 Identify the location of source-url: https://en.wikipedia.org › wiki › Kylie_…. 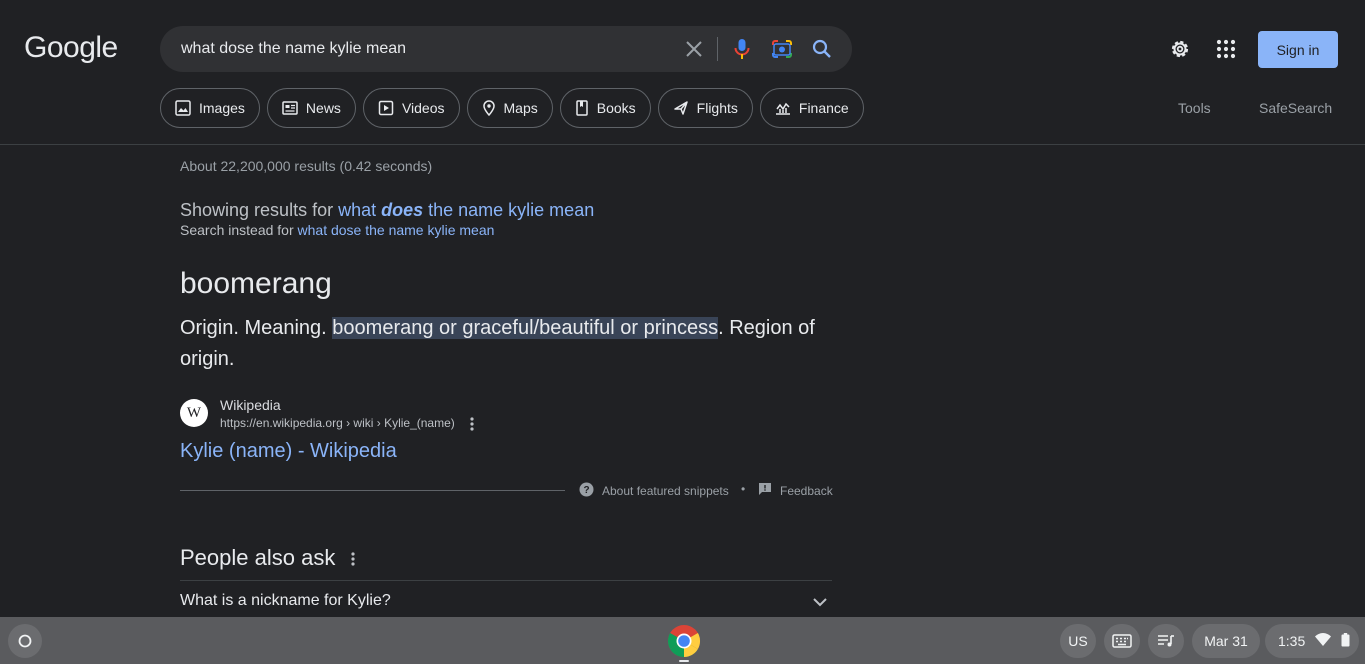
(337, 423).